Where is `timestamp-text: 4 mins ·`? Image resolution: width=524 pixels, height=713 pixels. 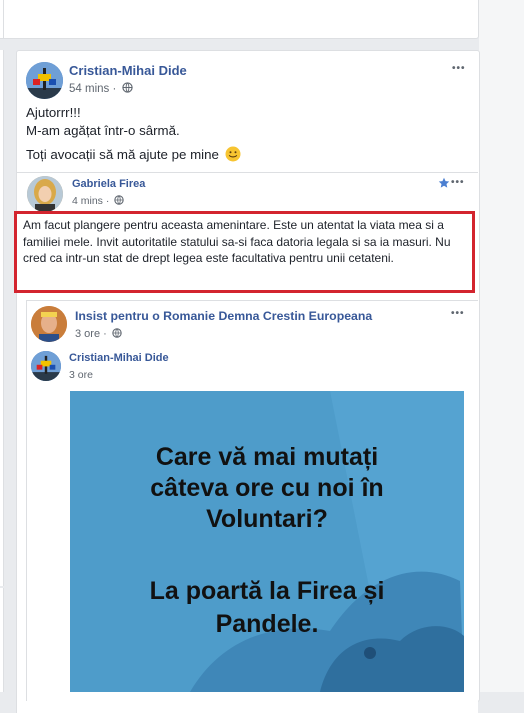 timestamp-text: 4 mins · is located at coordinates (92, 201).